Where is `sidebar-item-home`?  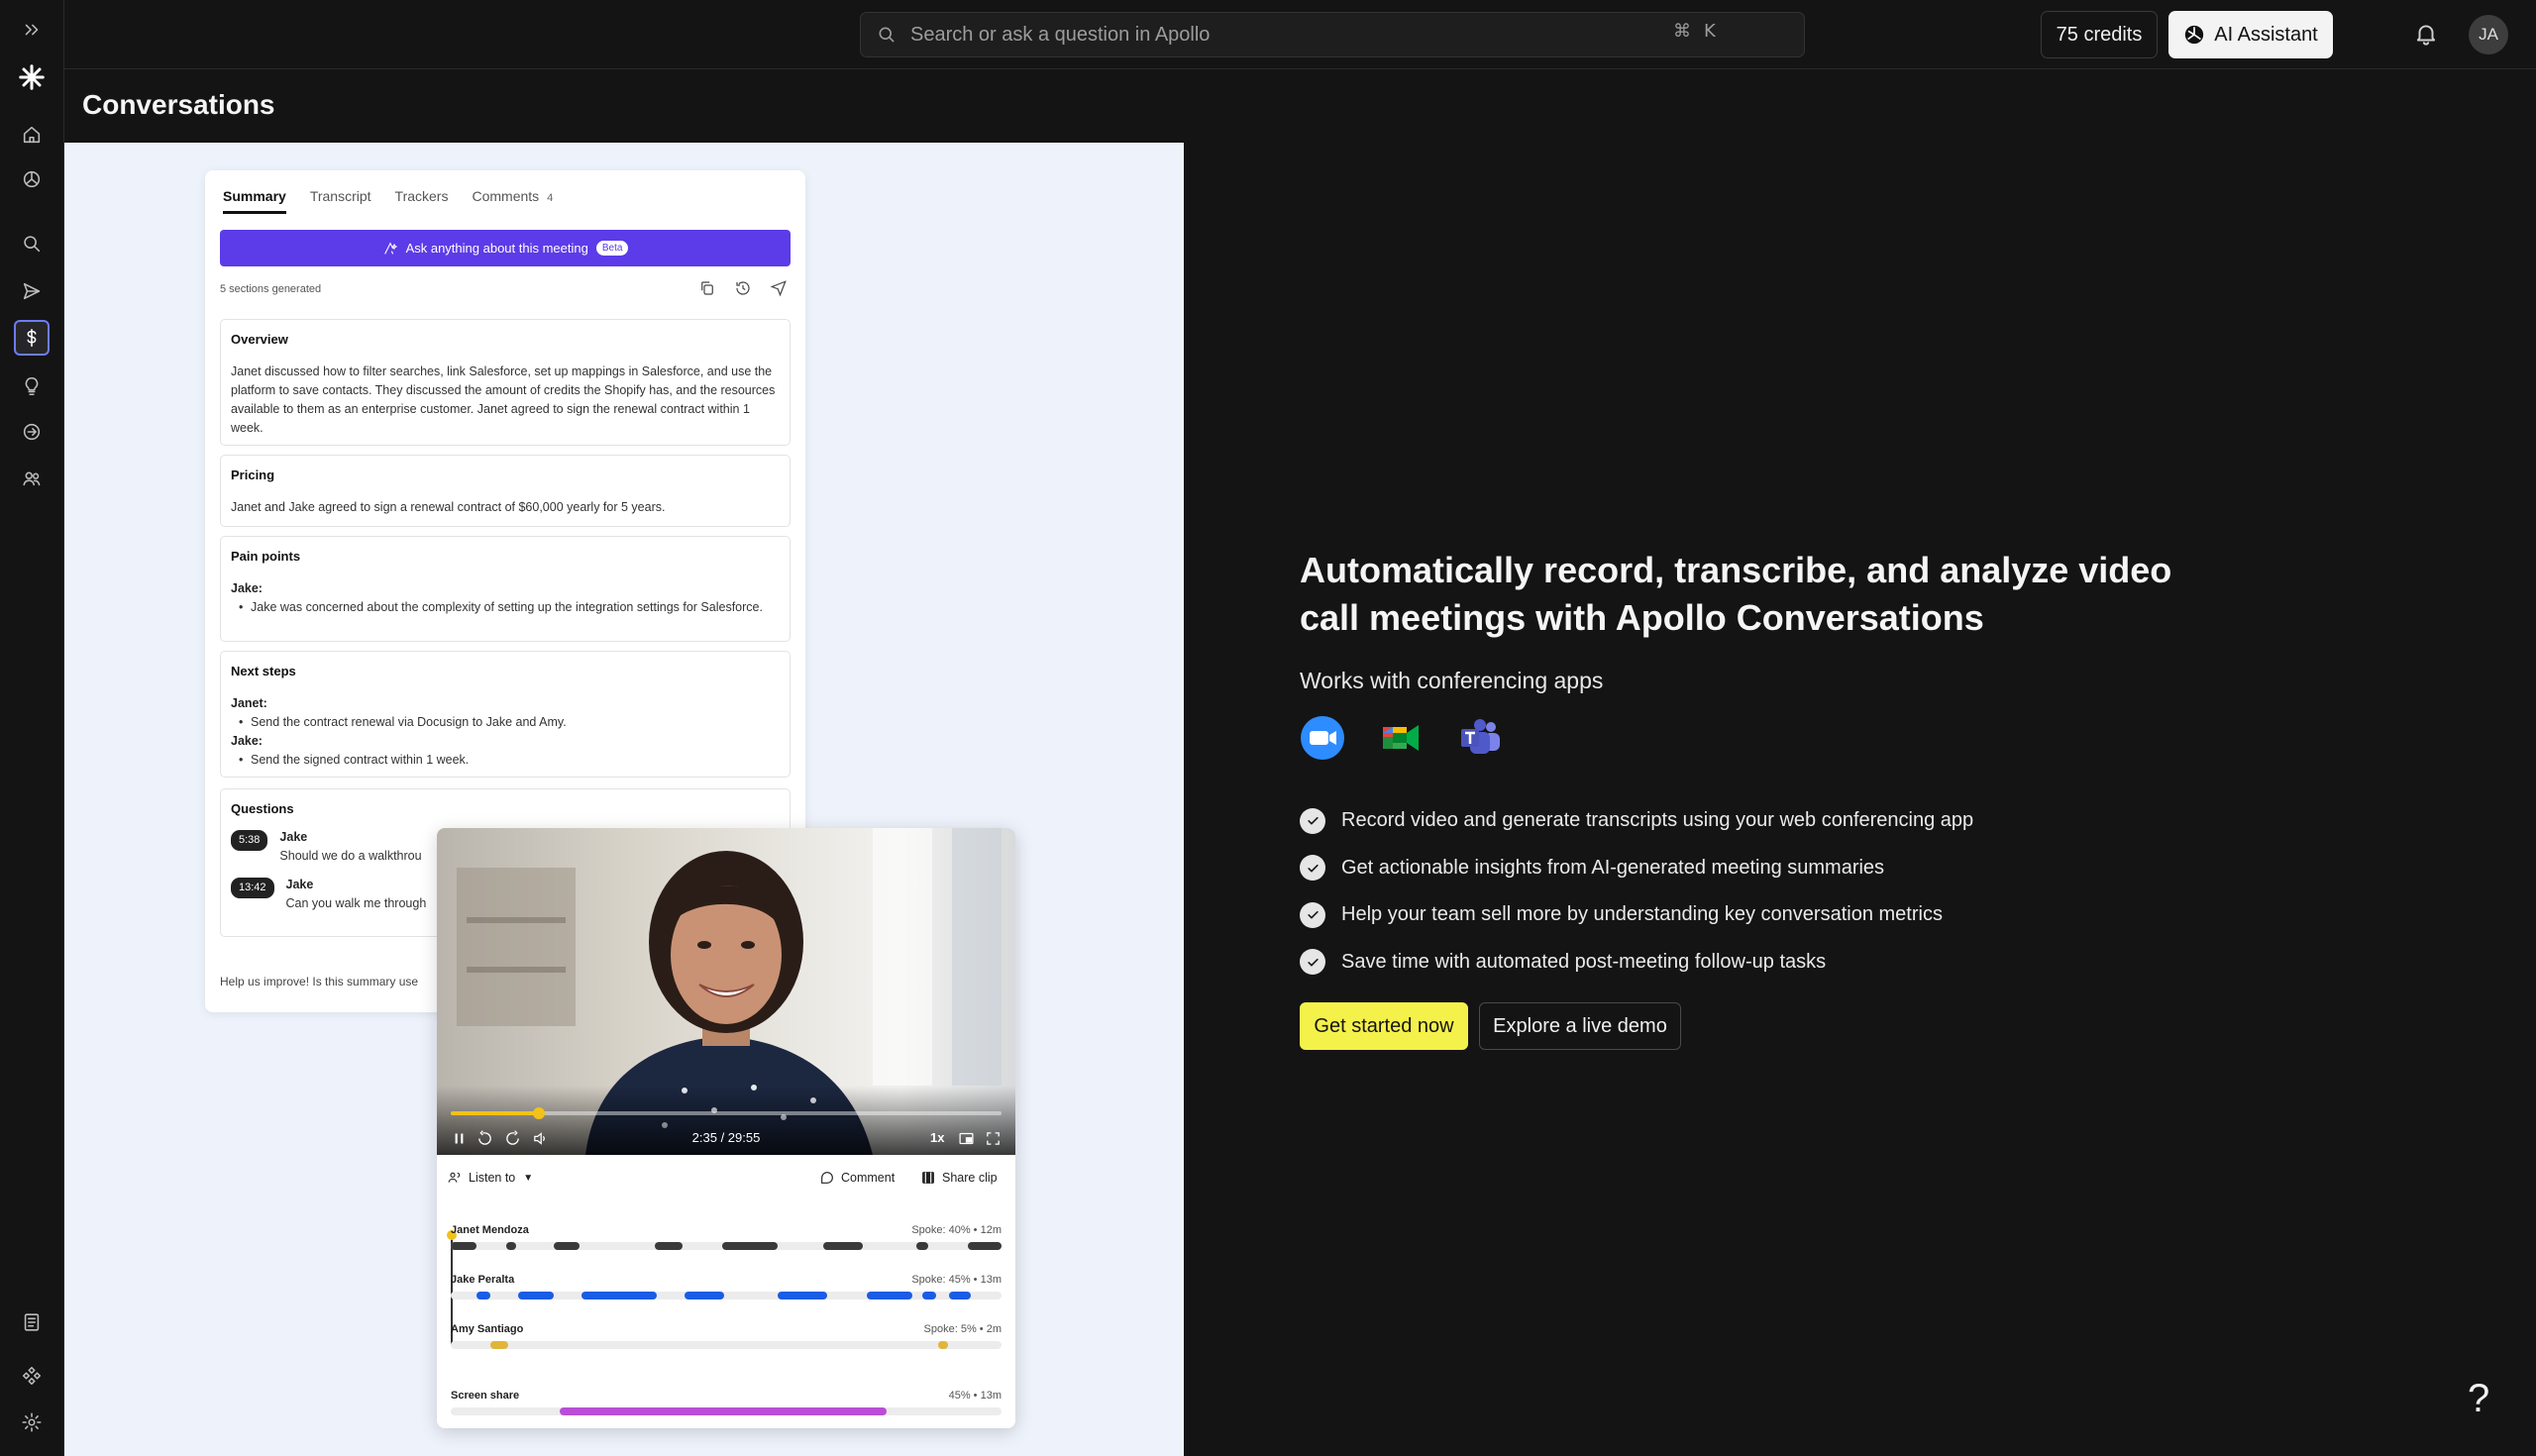
sidebar-item-home is located at coordinates (32, 135).